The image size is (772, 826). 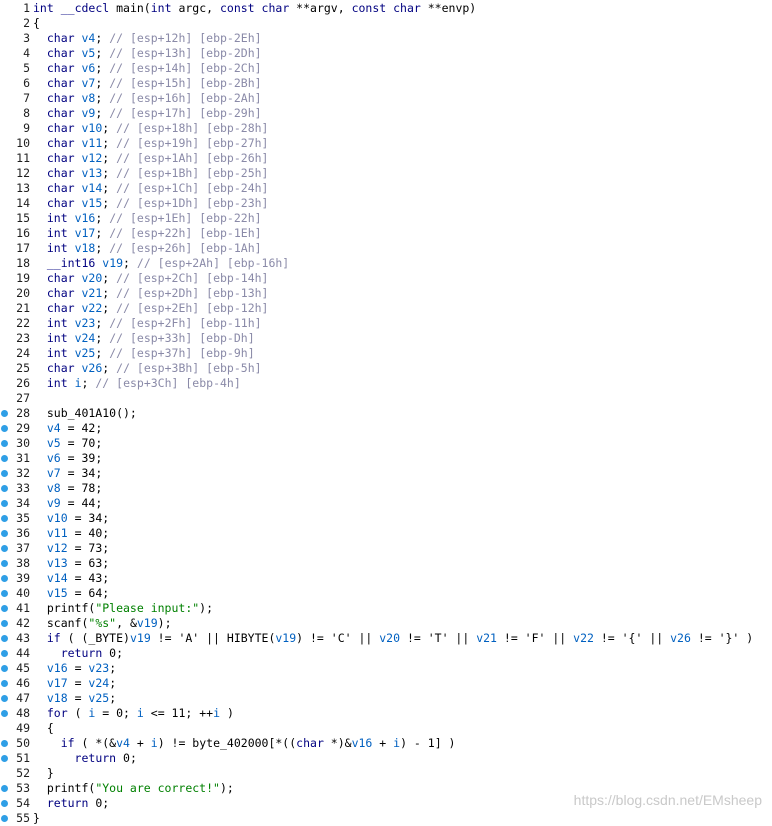 What do you see at coordinates (23, 547) in the screenshot?
I see `line-number: 37` at bounding box center [23, 547].